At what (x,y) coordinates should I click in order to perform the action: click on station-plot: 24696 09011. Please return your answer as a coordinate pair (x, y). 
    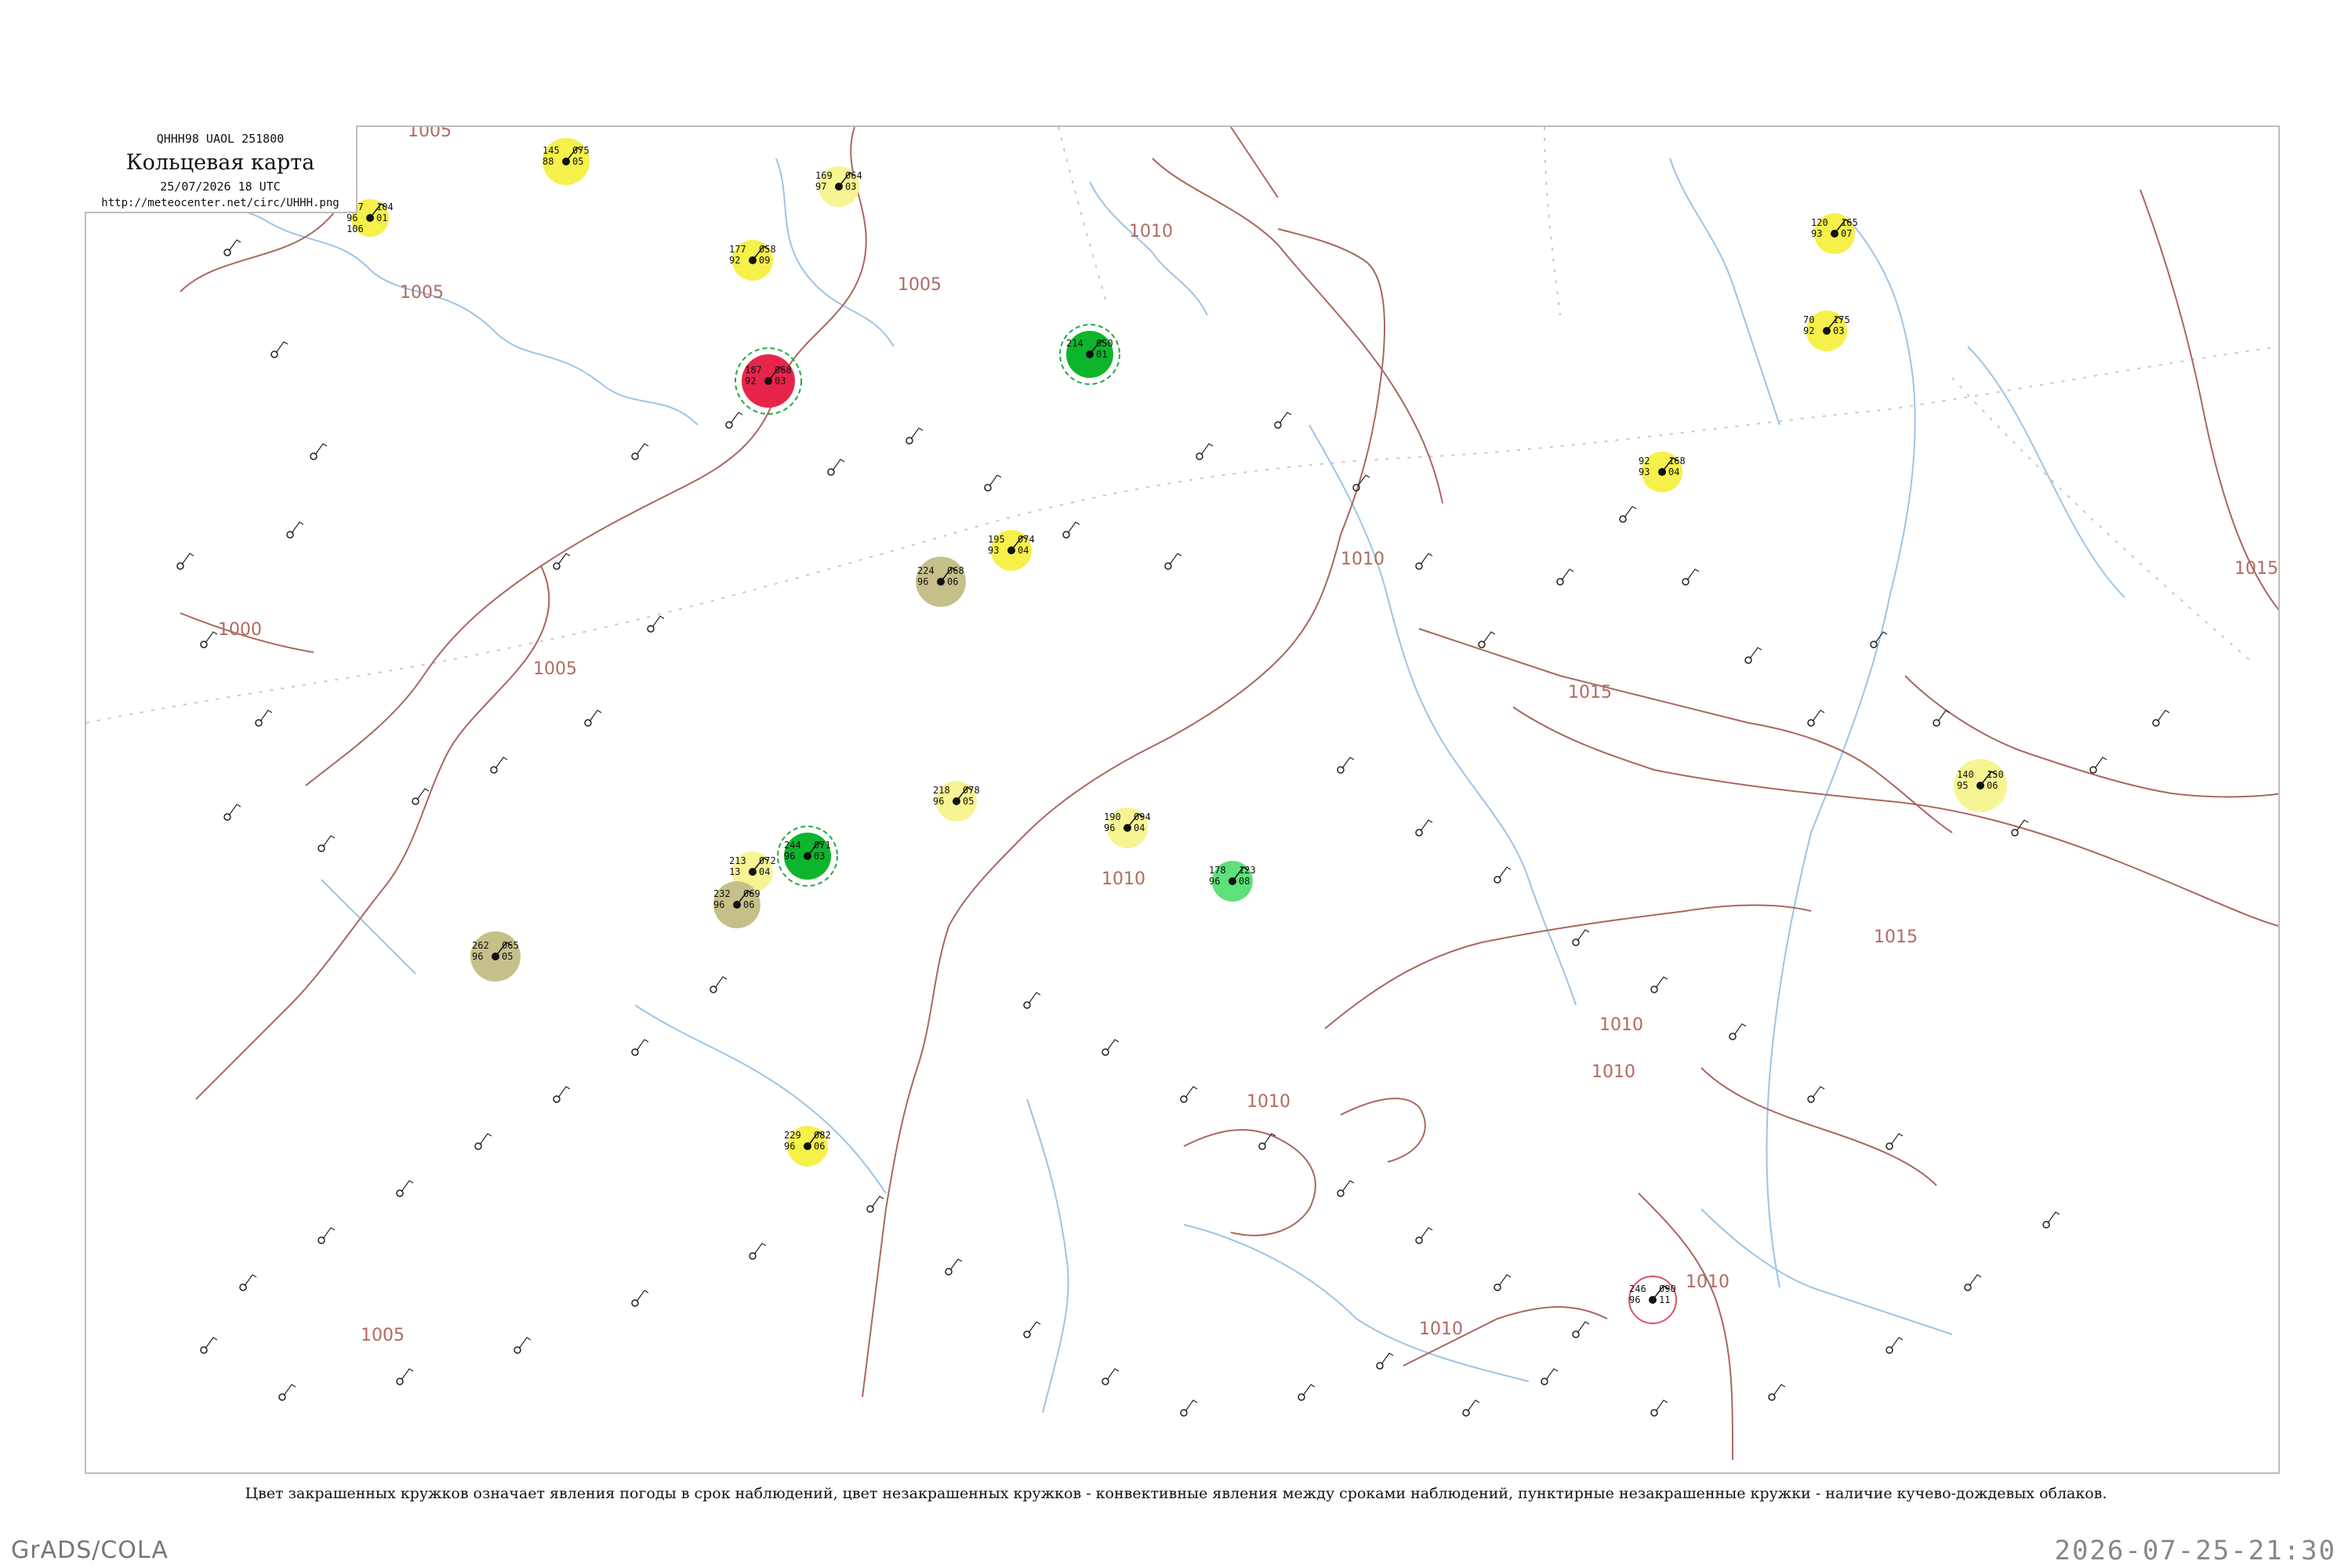
    Looking at the image, I should click on (1652, 1294).